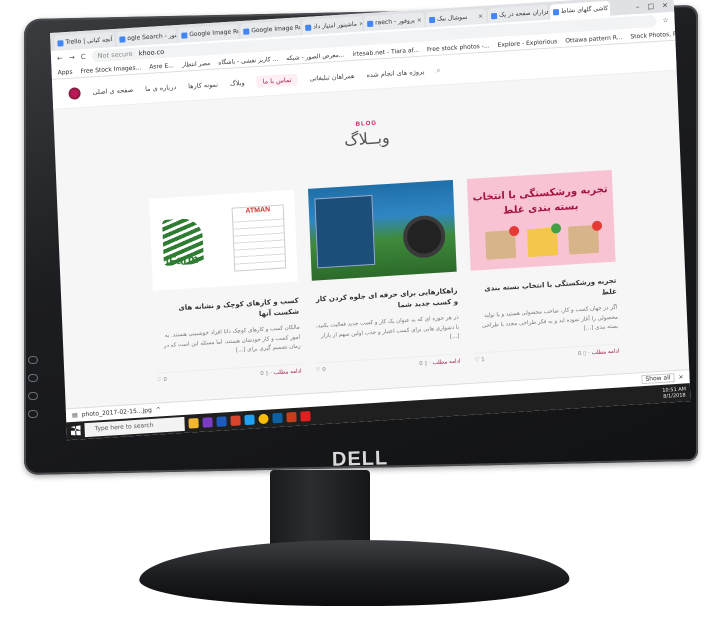 The height and width of the screenshot is (618, 711). I want to click on explorer-icon, so click(193, 423).